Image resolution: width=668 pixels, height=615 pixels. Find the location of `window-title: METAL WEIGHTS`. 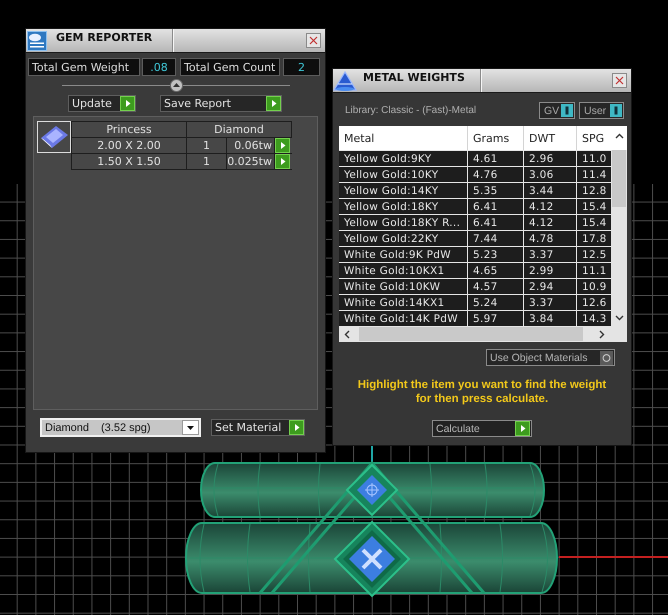

window-title: METAL WEIGHTS is located at coordinates (414, 78).